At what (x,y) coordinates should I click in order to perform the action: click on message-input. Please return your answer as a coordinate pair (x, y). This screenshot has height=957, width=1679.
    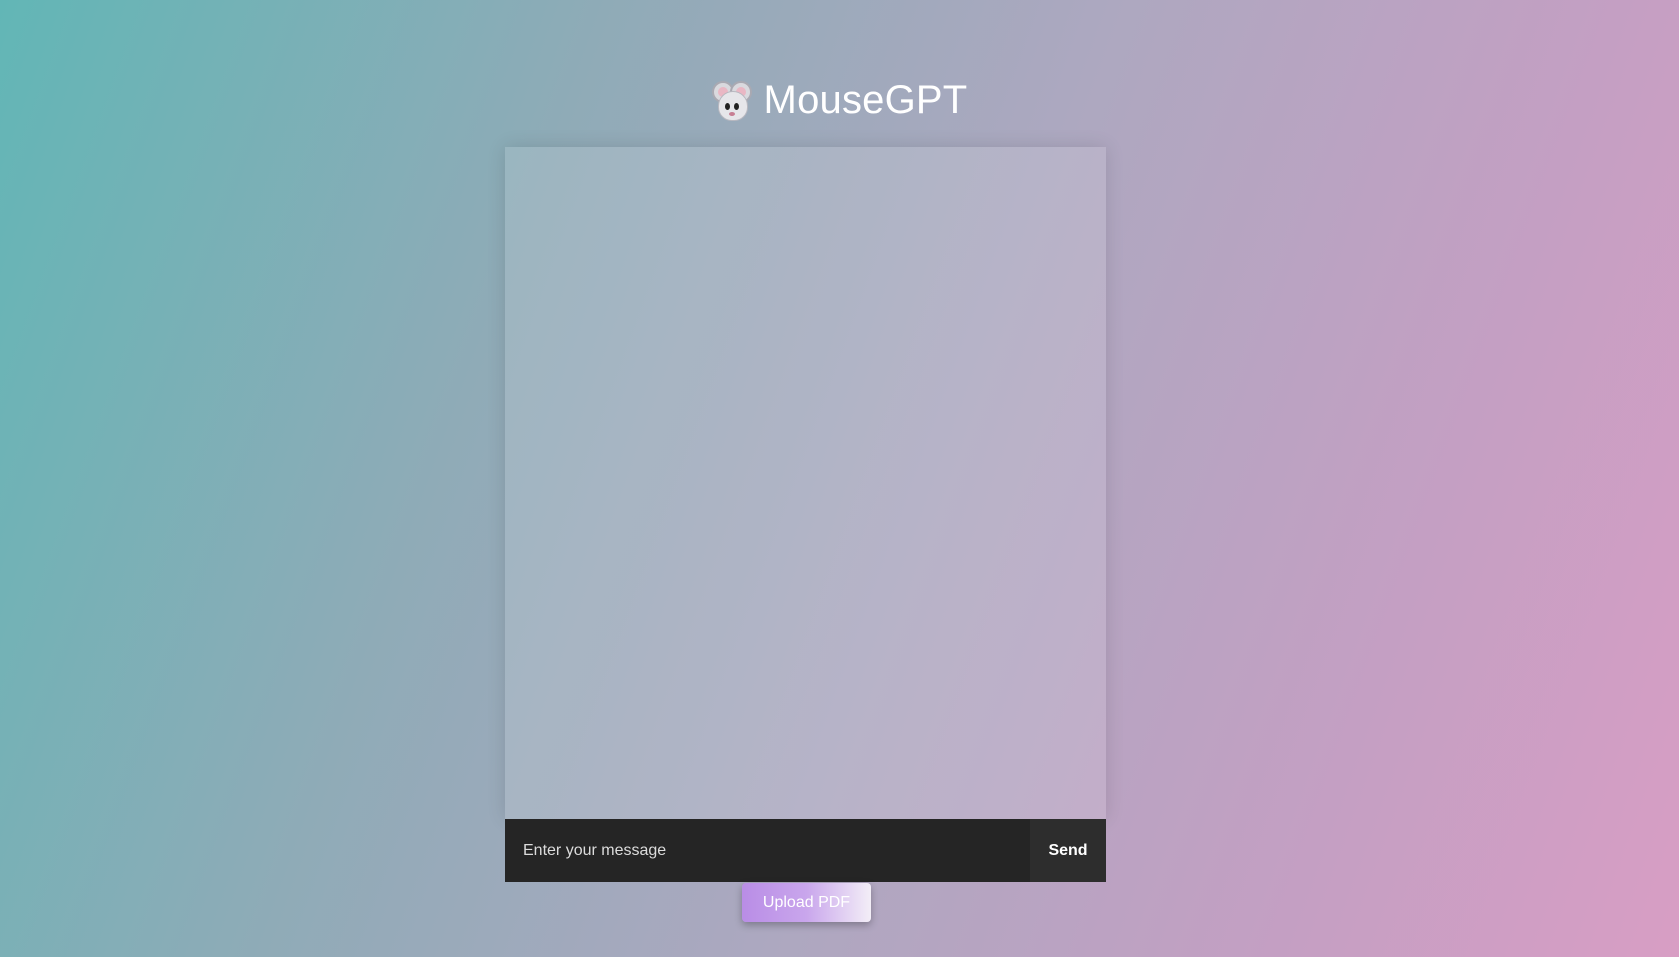
    Looking at the image, I should click on (767, 850).